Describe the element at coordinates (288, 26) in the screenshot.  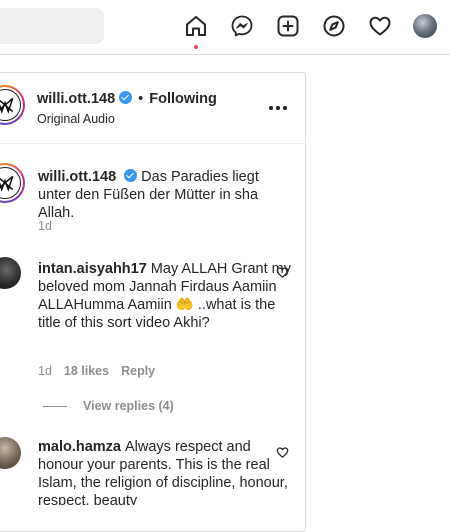
I see `new-post-icon` at that location.